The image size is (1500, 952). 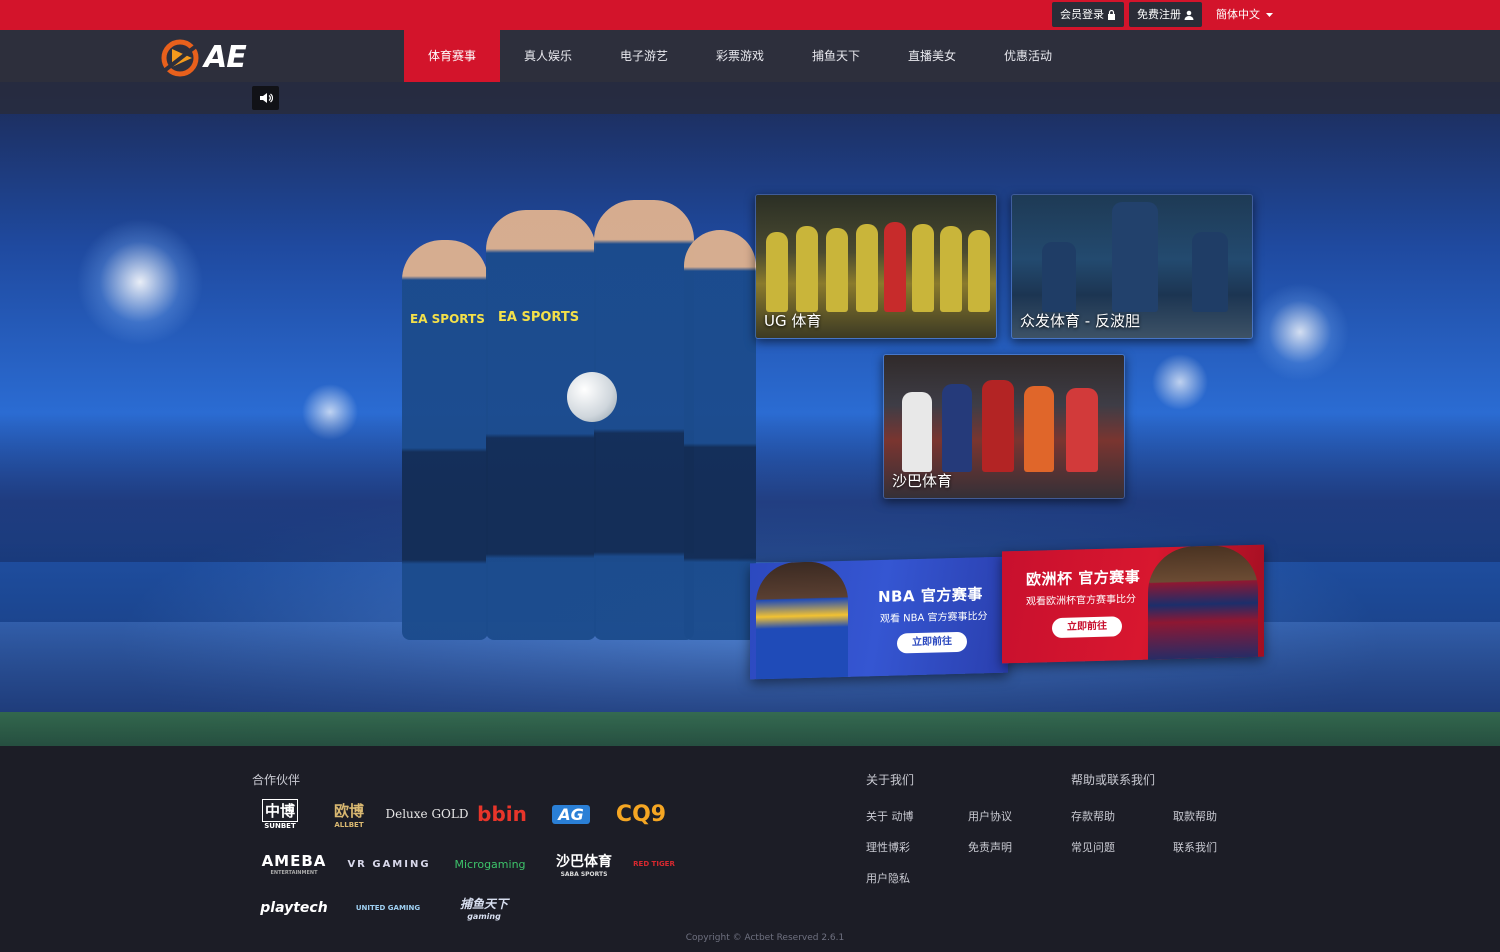 I want to click on partner-sub: SUNBET, so click(x=280, y=825).